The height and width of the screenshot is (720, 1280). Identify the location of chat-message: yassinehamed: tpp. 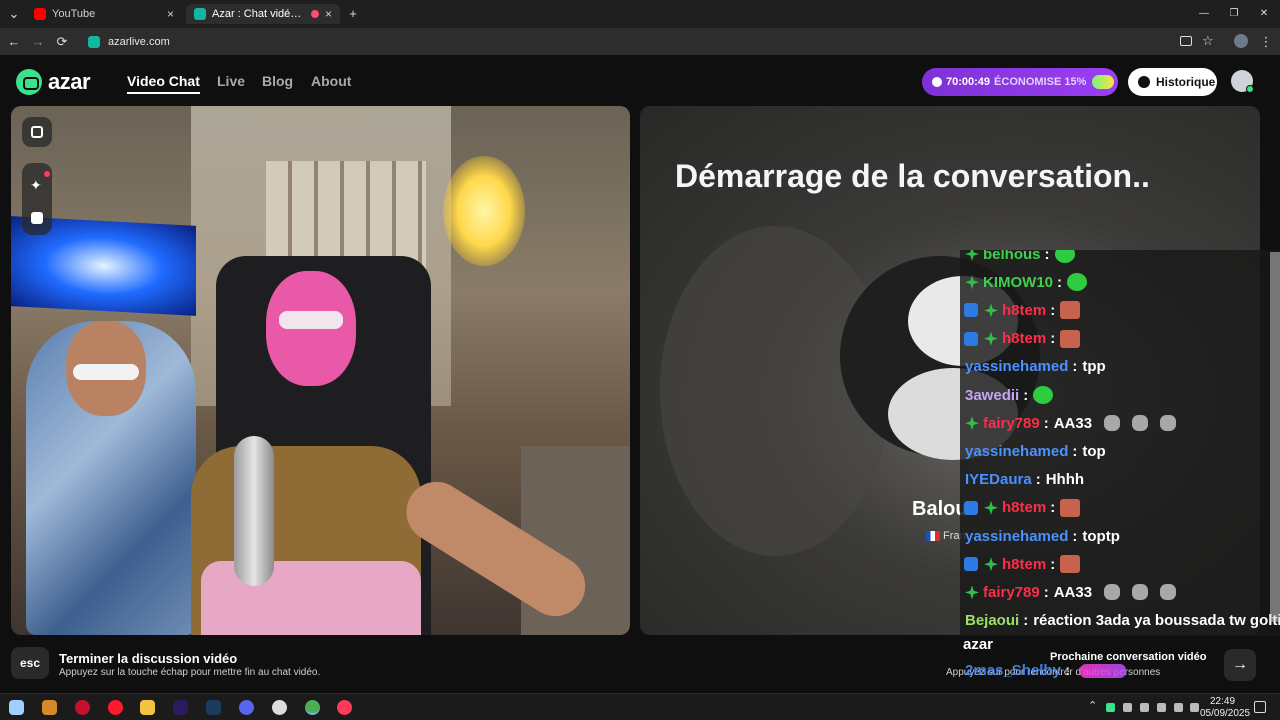
(1035, 367).